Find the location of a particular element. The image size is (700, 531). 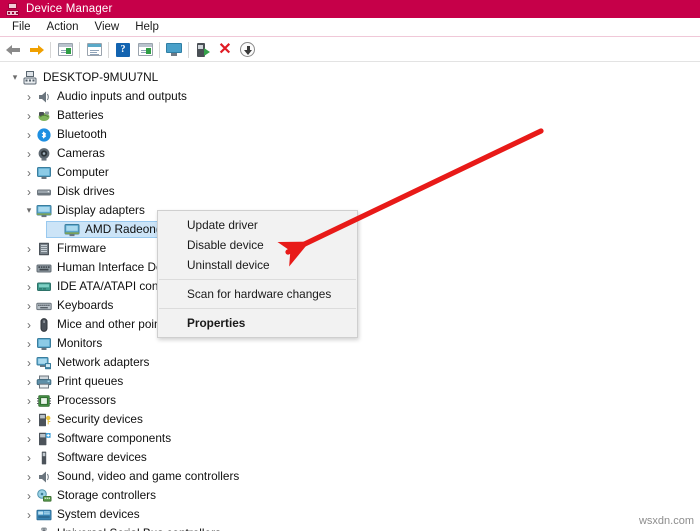

tree-node-system-devices: › System devices is located at coordinates (210, 514).